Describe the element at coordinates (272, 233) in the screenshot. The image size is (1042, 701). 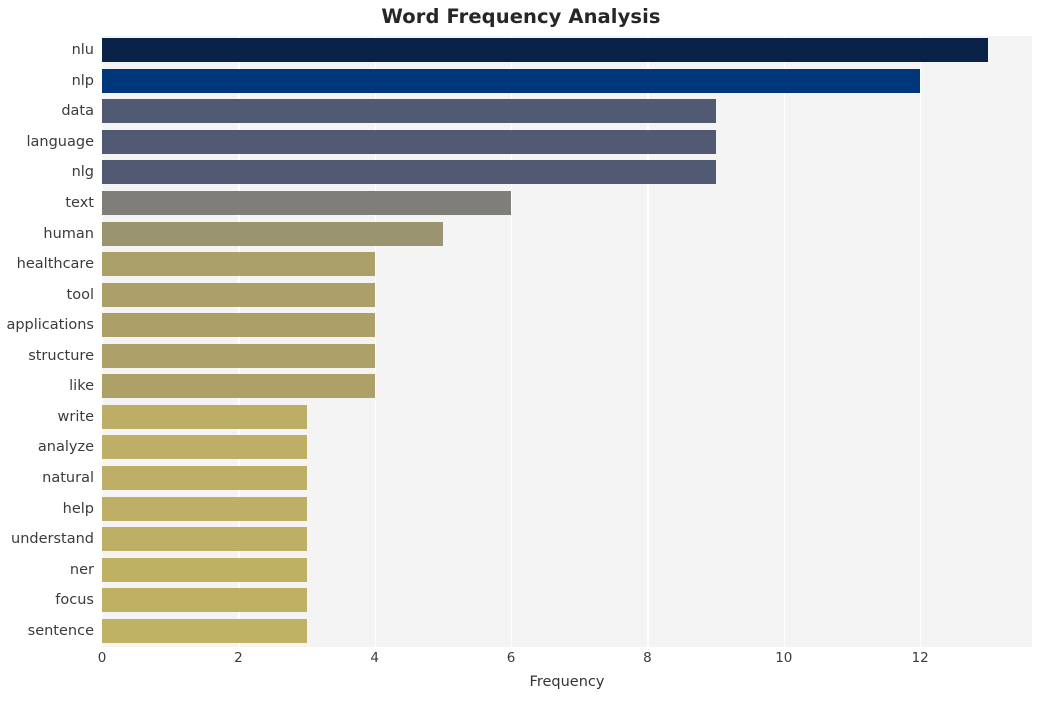
I see `bar-human` at that location.